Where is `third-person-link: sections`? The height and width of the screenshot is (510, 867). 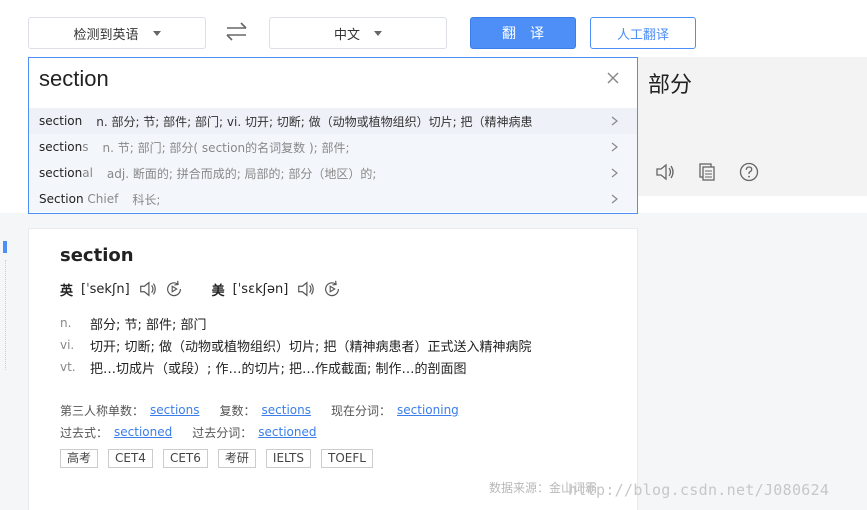 third-person-link: sections is located at coordinates (174, 410).